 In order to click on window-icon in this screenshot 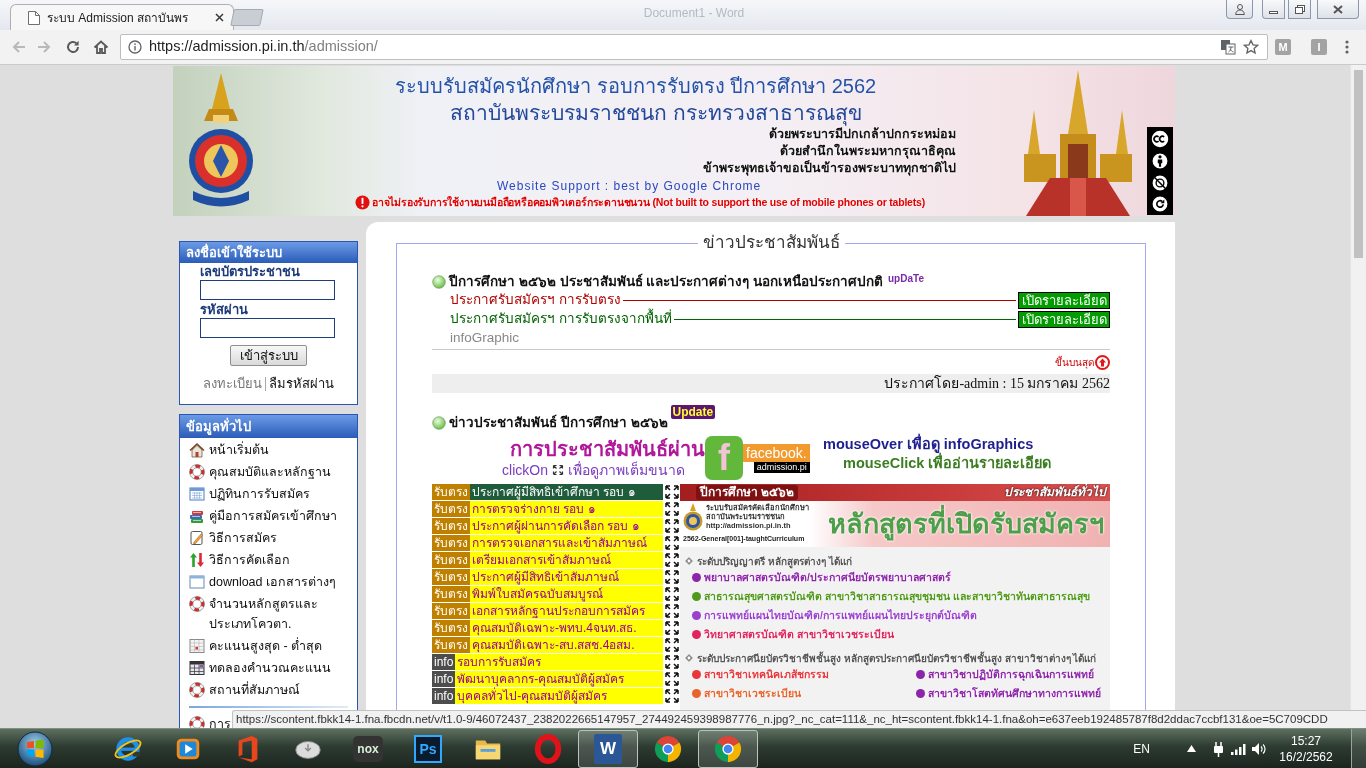, I will do `click(197, 582)`.